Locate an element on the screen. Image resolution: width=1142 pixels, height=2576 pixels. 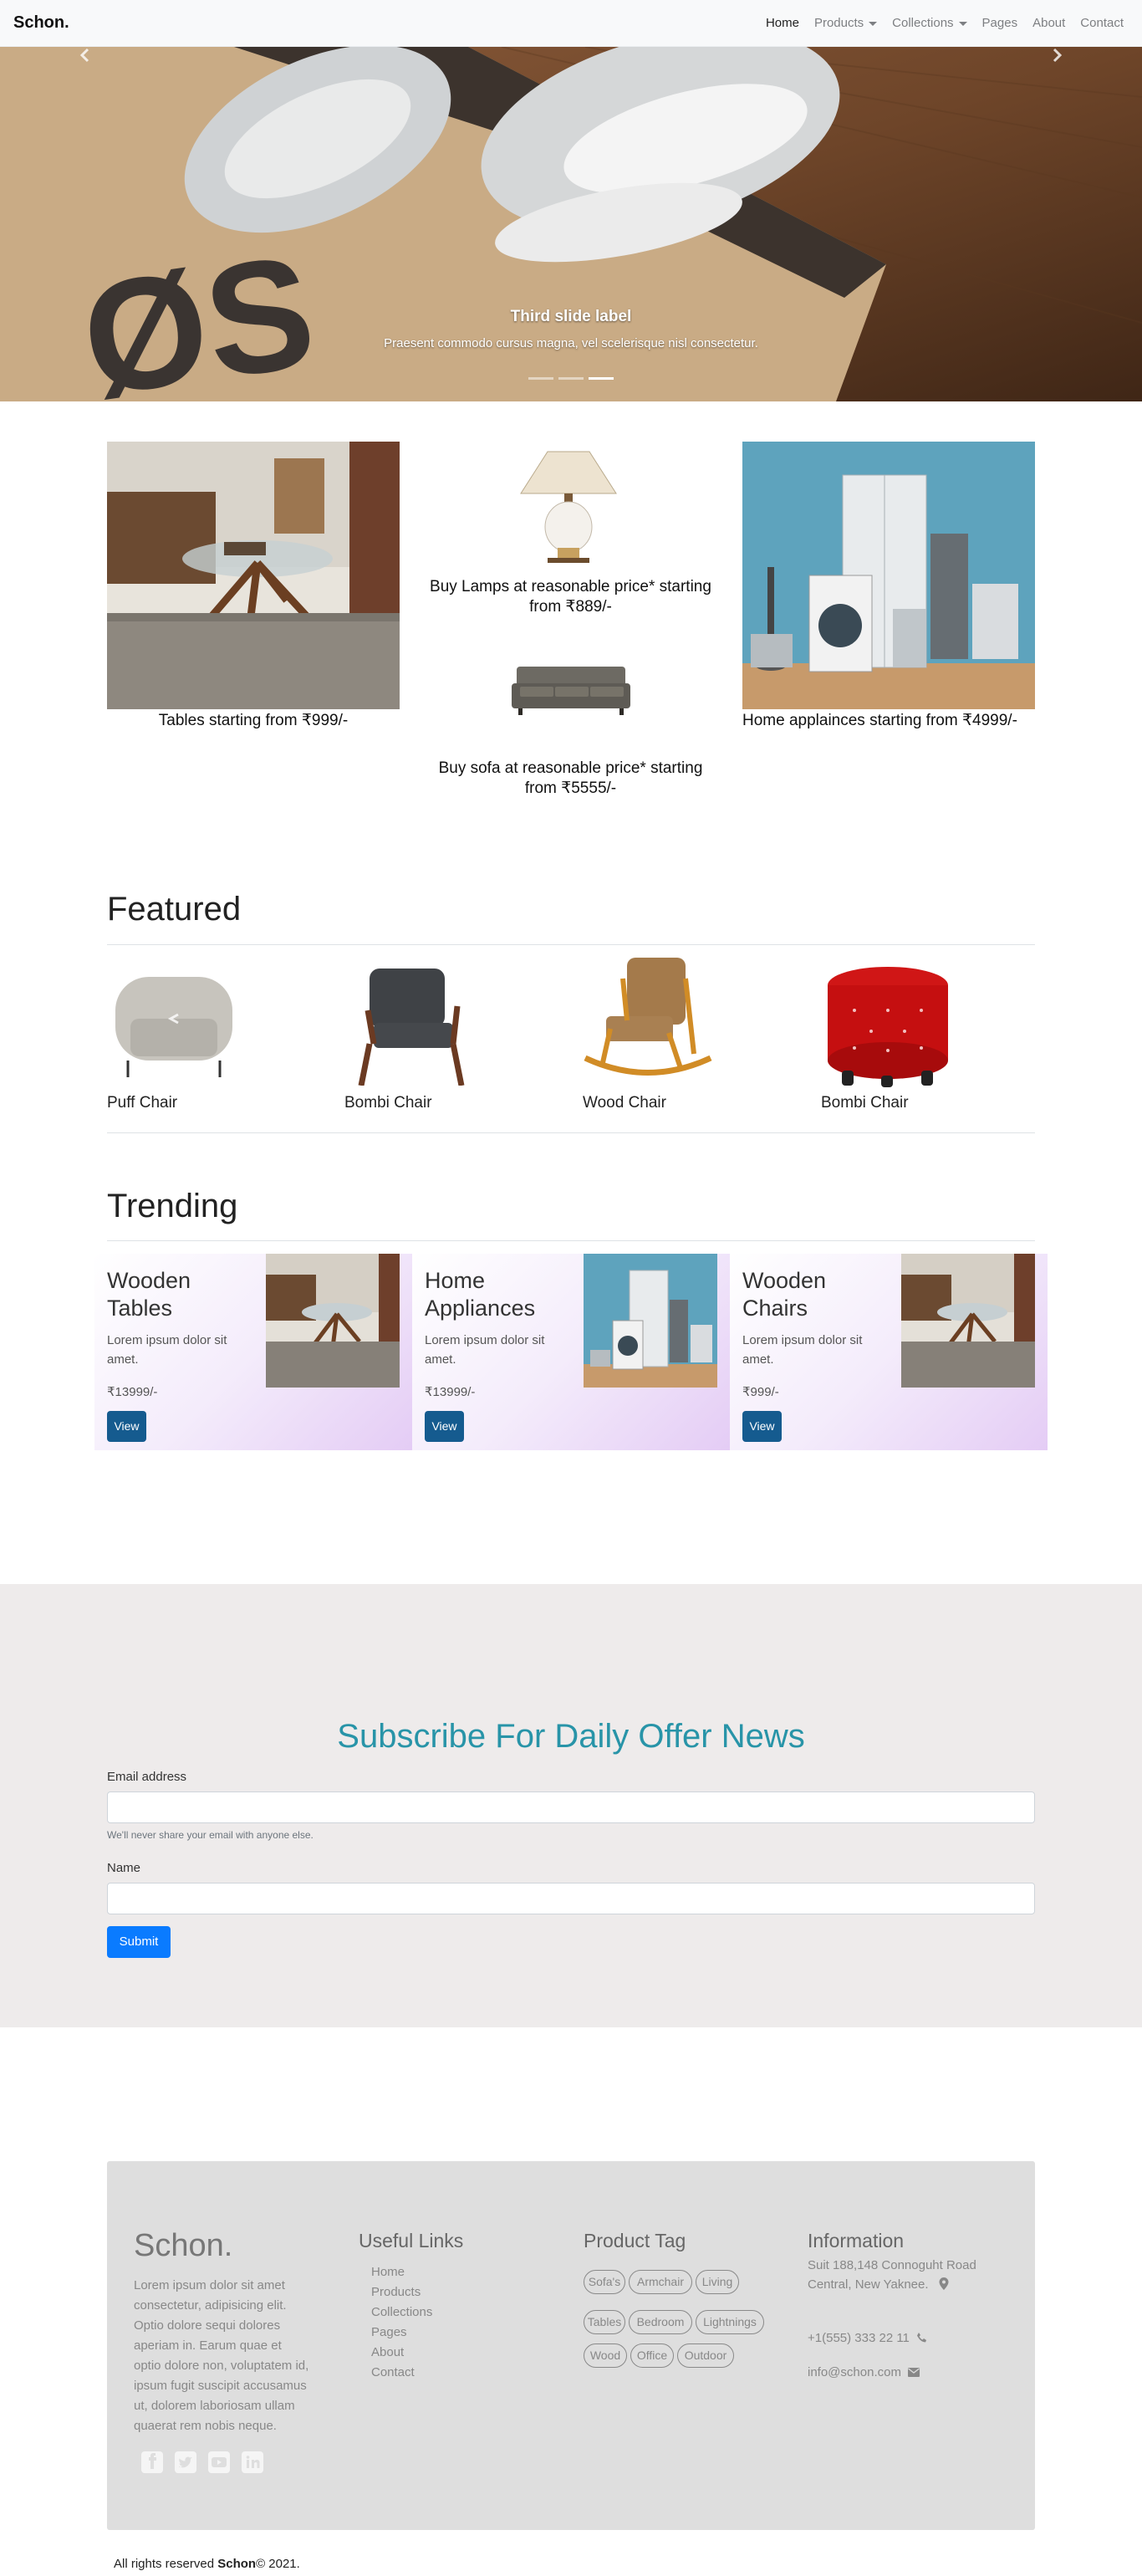
trending-card-title: Wooden Chairs is located at coordinates (784, 1294).